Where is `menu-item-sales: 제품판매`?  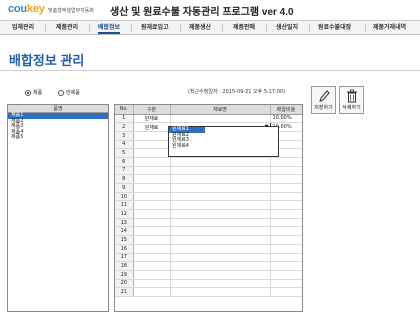 menu-item-sales: 제품판매 is located at coordinates (244, 27).